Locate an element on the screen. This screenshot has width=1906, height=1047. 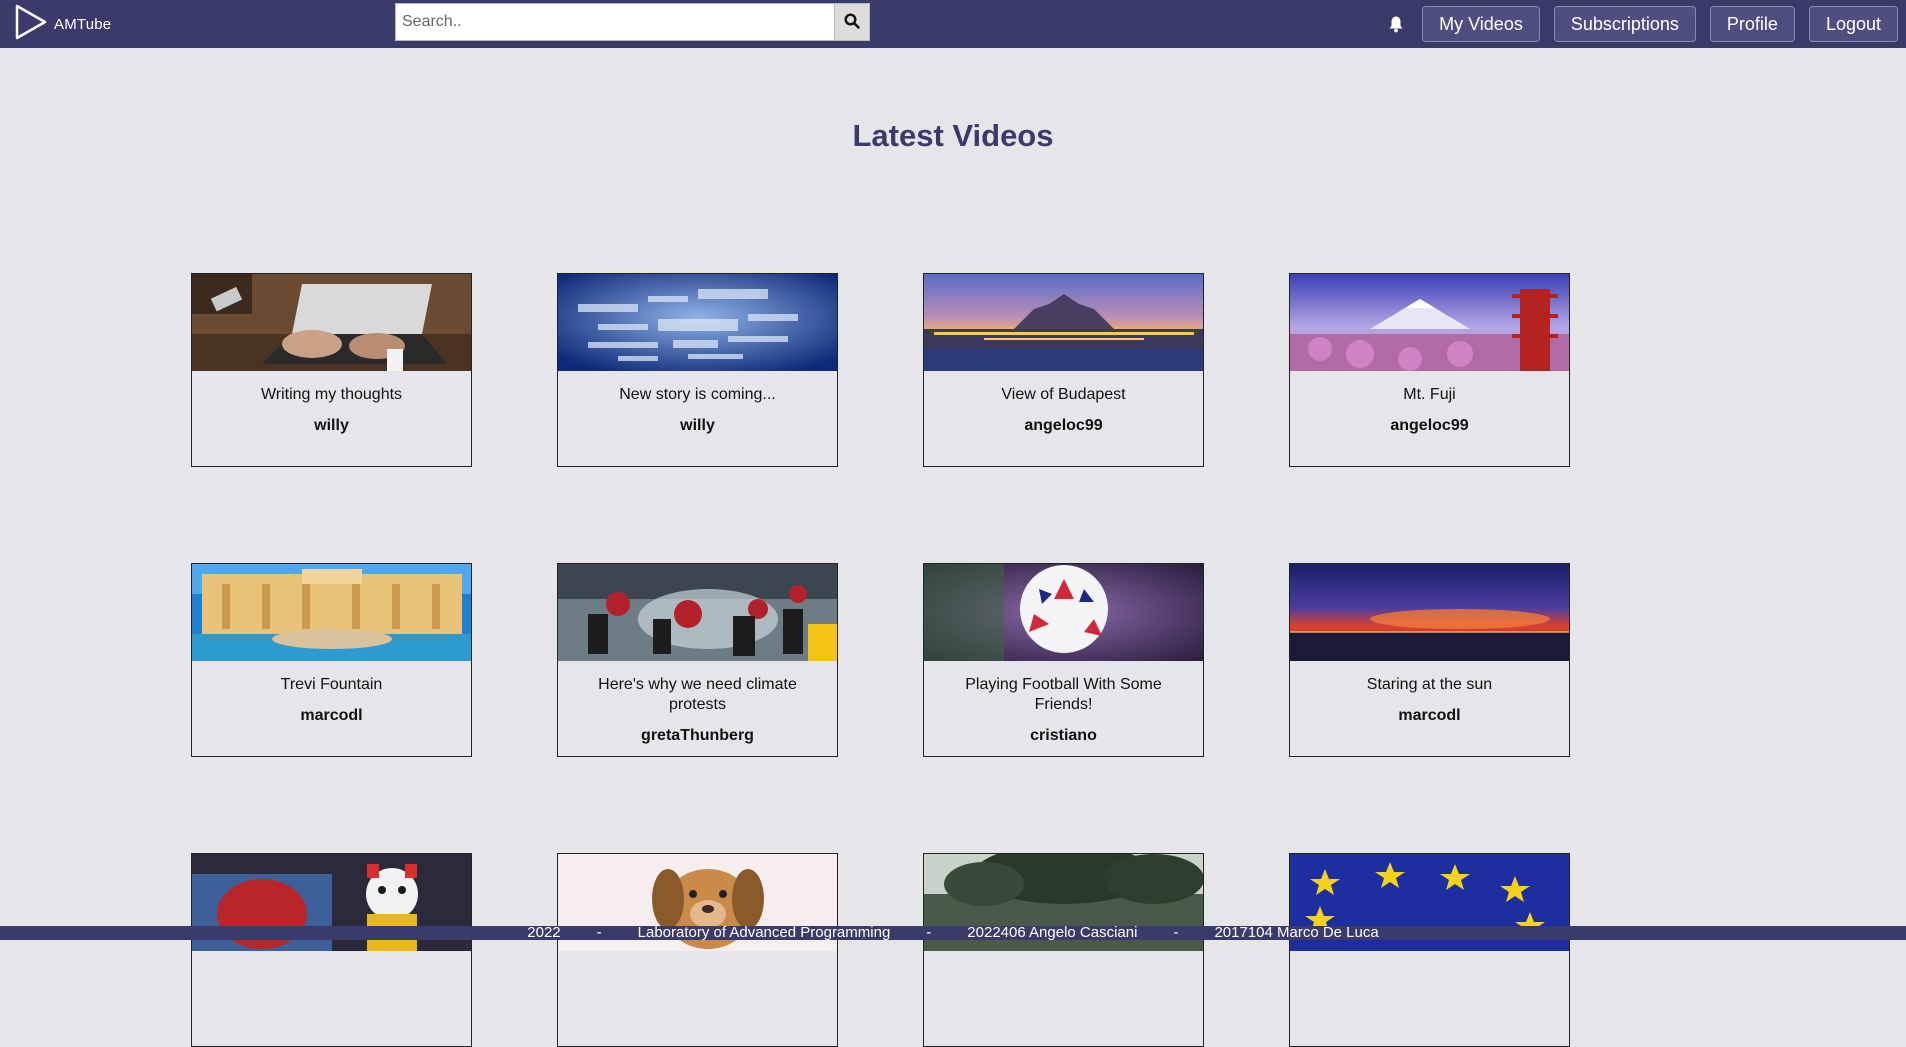
video-title: Playing Football With Some Friends! is located at coordinates (1063, 694).